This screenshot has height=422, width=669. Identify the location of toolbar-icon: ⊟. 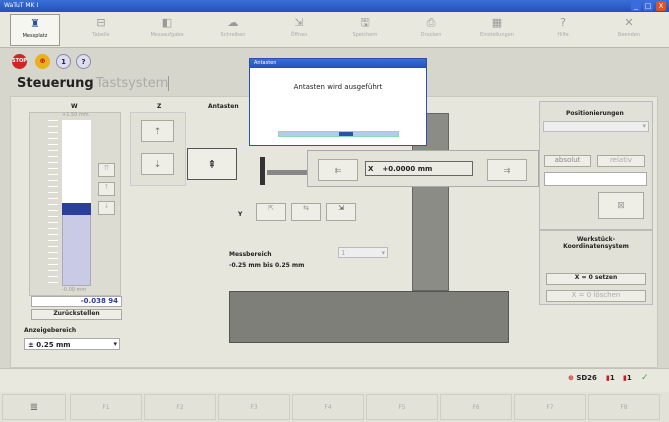
(101, 22).